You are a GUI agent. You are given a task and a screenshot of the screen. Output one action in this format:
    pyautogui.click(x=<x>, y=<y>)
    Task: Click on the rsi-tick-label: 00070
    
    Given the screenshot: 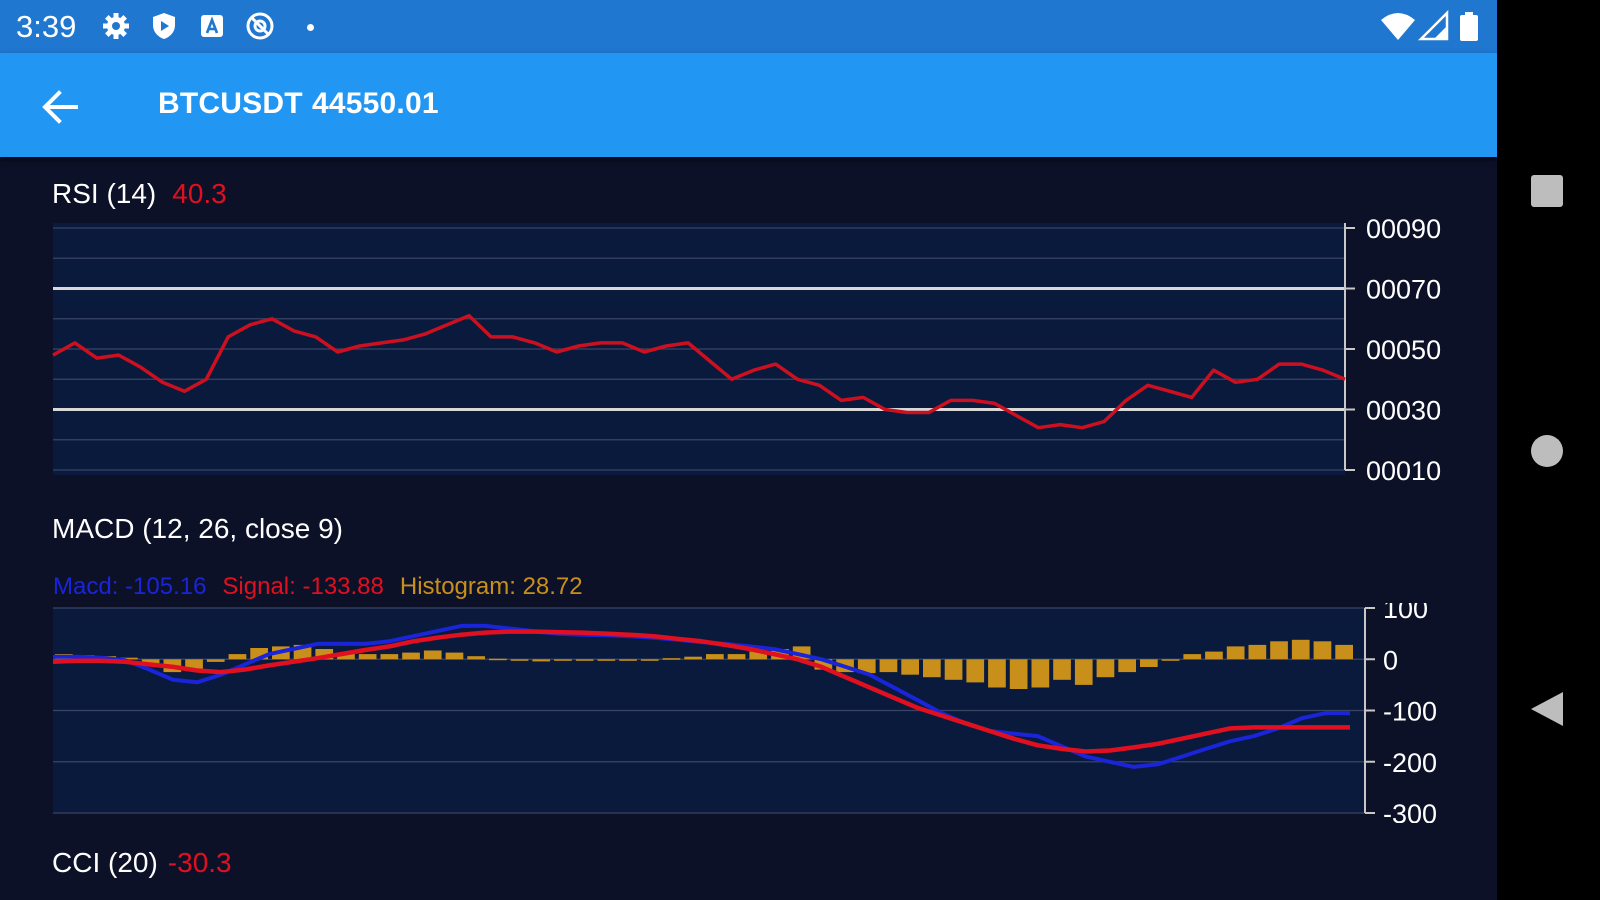 What is the action you would take?
    pyautogui.click(x=1403, y=290)
    